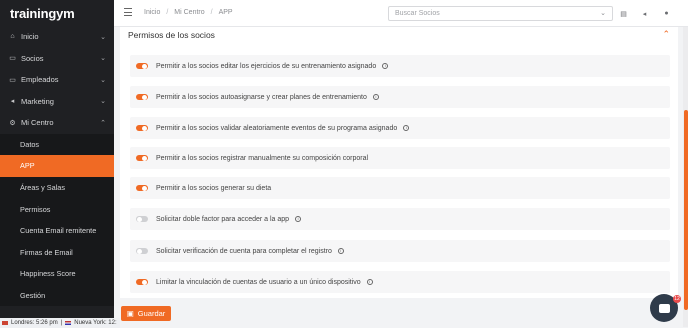 The width and height of the screenshot is (688, 328). I want to click on sidebar-subitem-permisos: Permisos, so click(57, 209).